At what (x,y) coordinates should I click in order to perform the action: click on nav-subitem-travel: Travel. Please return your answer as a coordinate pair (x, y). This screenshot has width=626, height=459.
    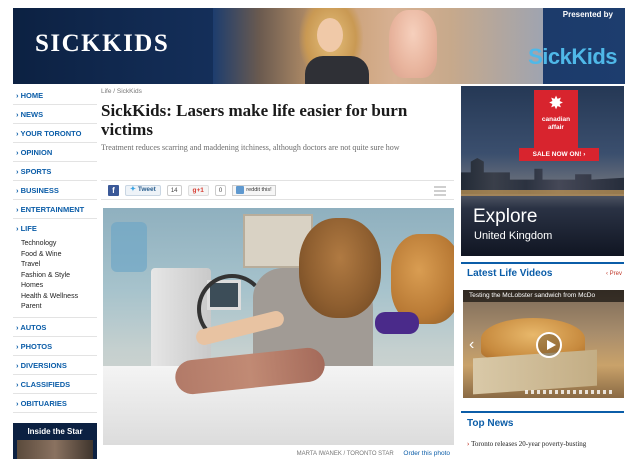
    Looking at the image, I should click on (55, 265).